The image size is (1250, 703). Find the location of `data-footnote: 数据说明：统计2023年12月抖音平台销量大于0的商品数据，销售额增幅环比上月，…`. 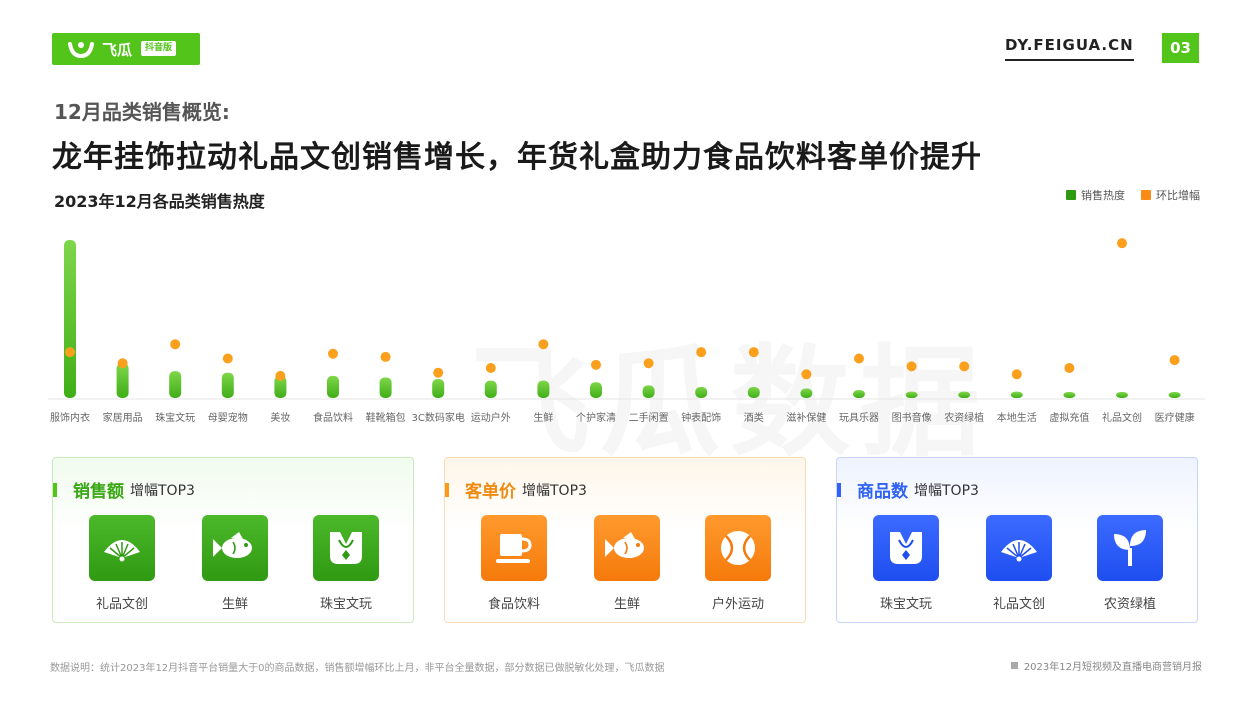

data-footnote: 数据说明：统计2023年12月抖音平台销量大于0的商品数据，销售额增幅环比上月，… is located at coordinates (357, 668).